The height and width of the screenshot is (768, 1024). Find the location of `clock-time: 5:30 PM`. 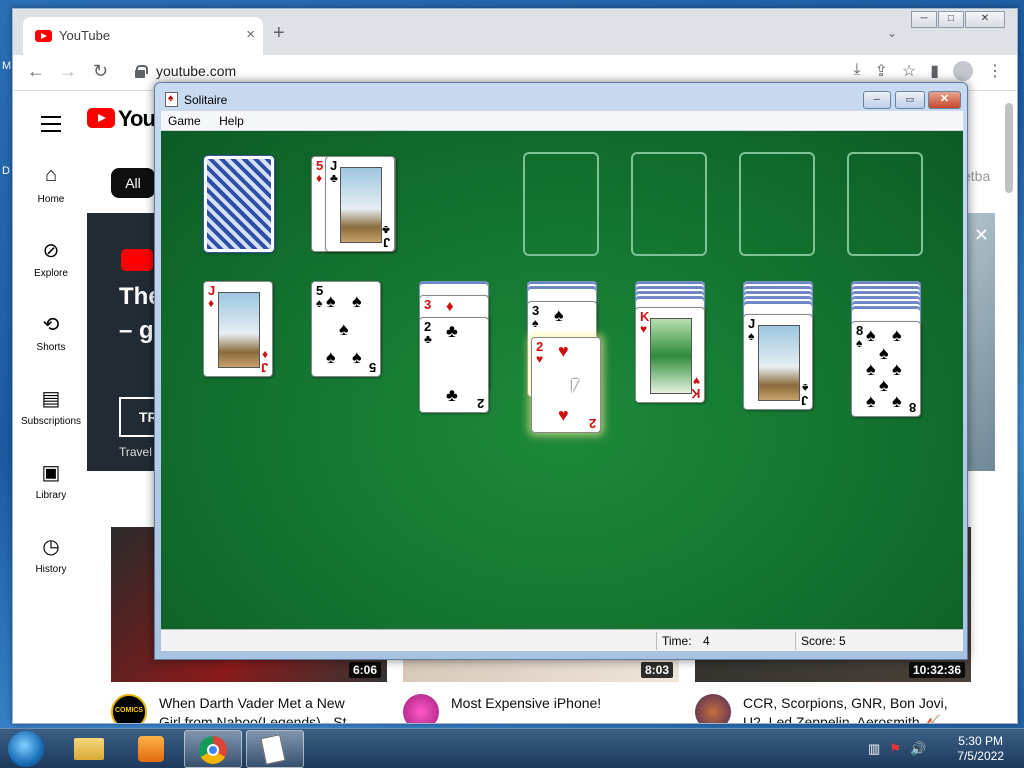

clock-time: 5:30 PM is located at coordinates (980, 741).